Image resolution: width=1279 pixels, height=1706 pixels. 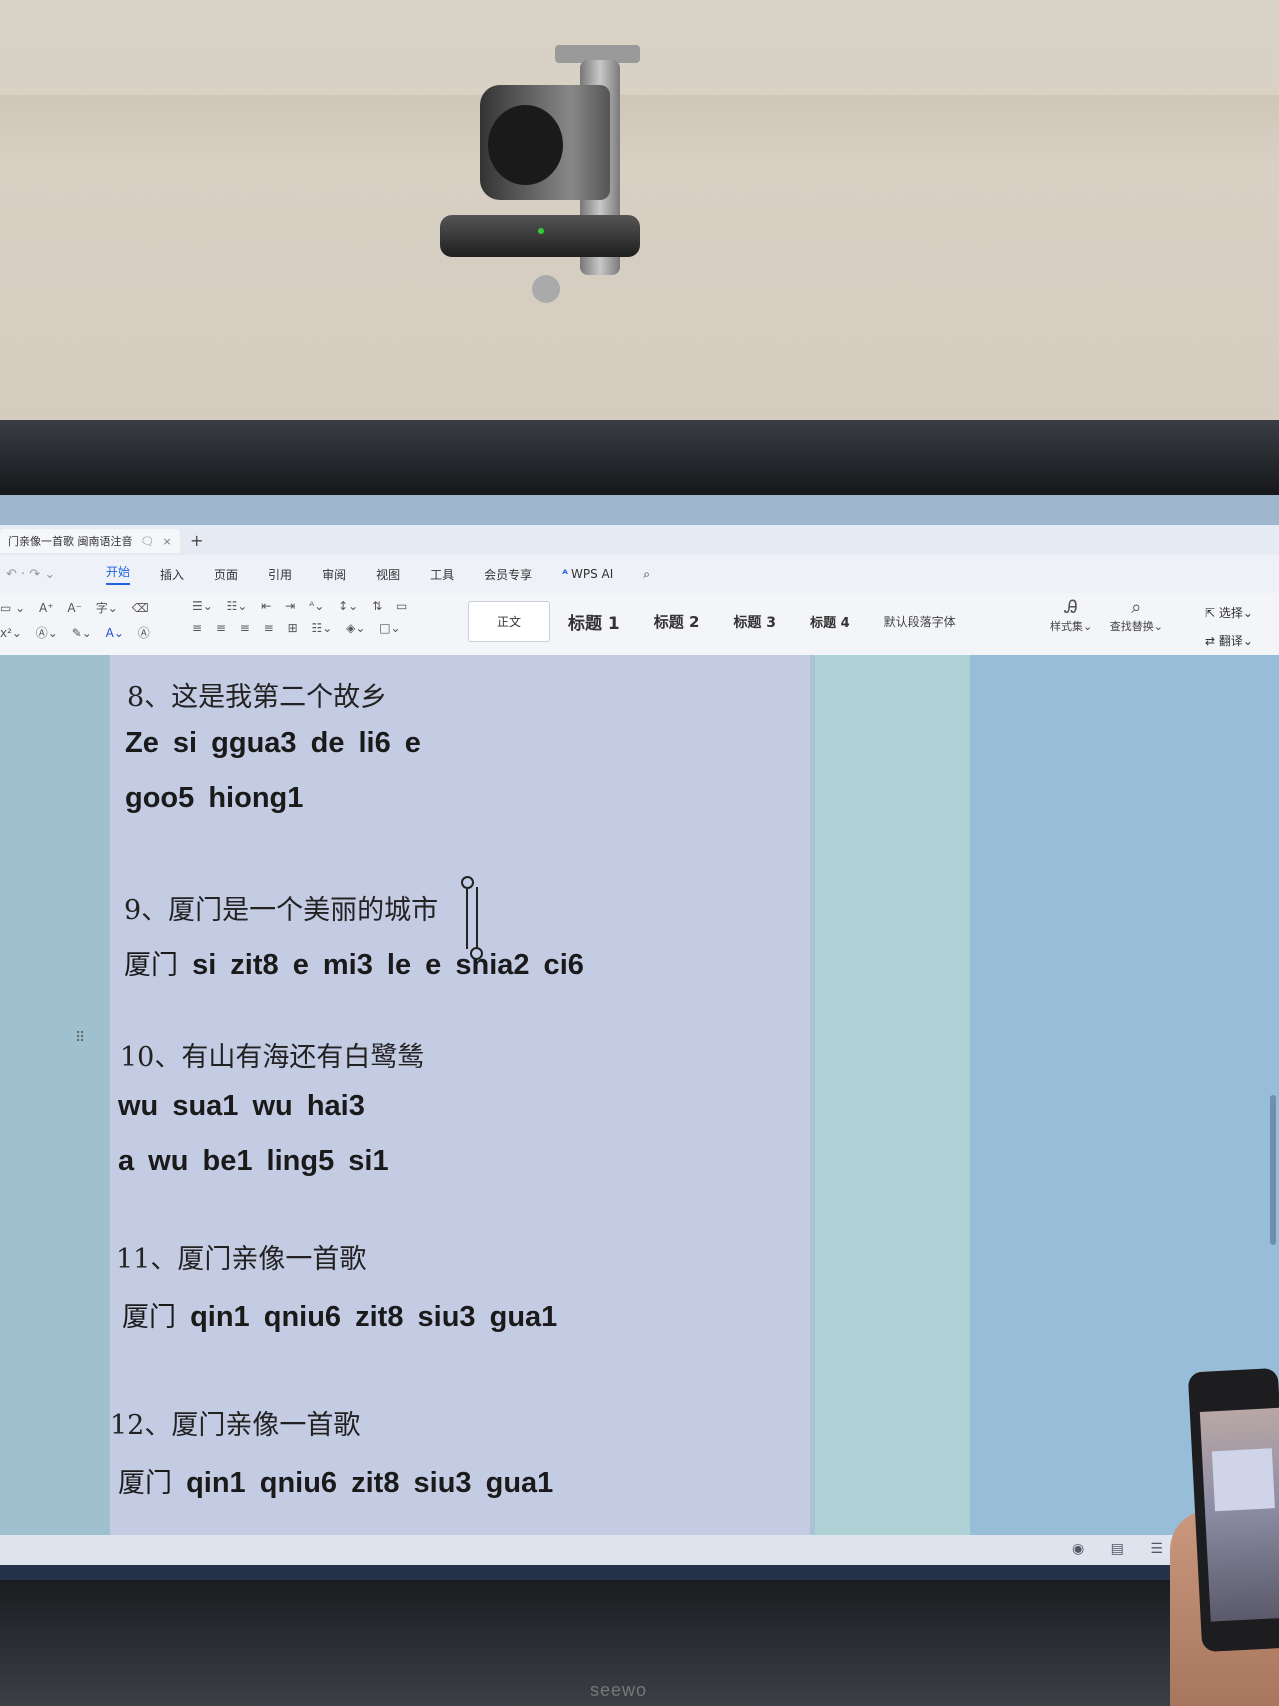 I want to click on decrease-indent-icon: ⇤, so click(x=266, y=606).